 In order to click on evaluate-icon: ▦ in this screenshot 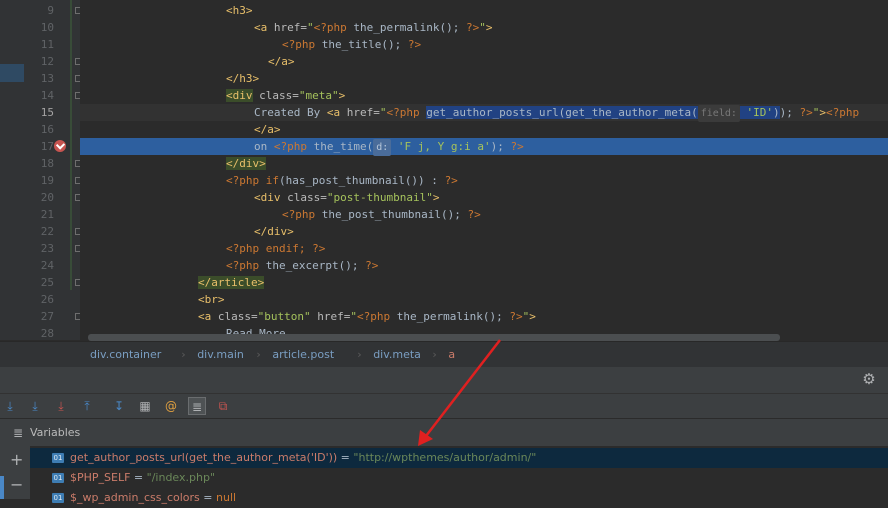, I will do `click(145, 406)`.